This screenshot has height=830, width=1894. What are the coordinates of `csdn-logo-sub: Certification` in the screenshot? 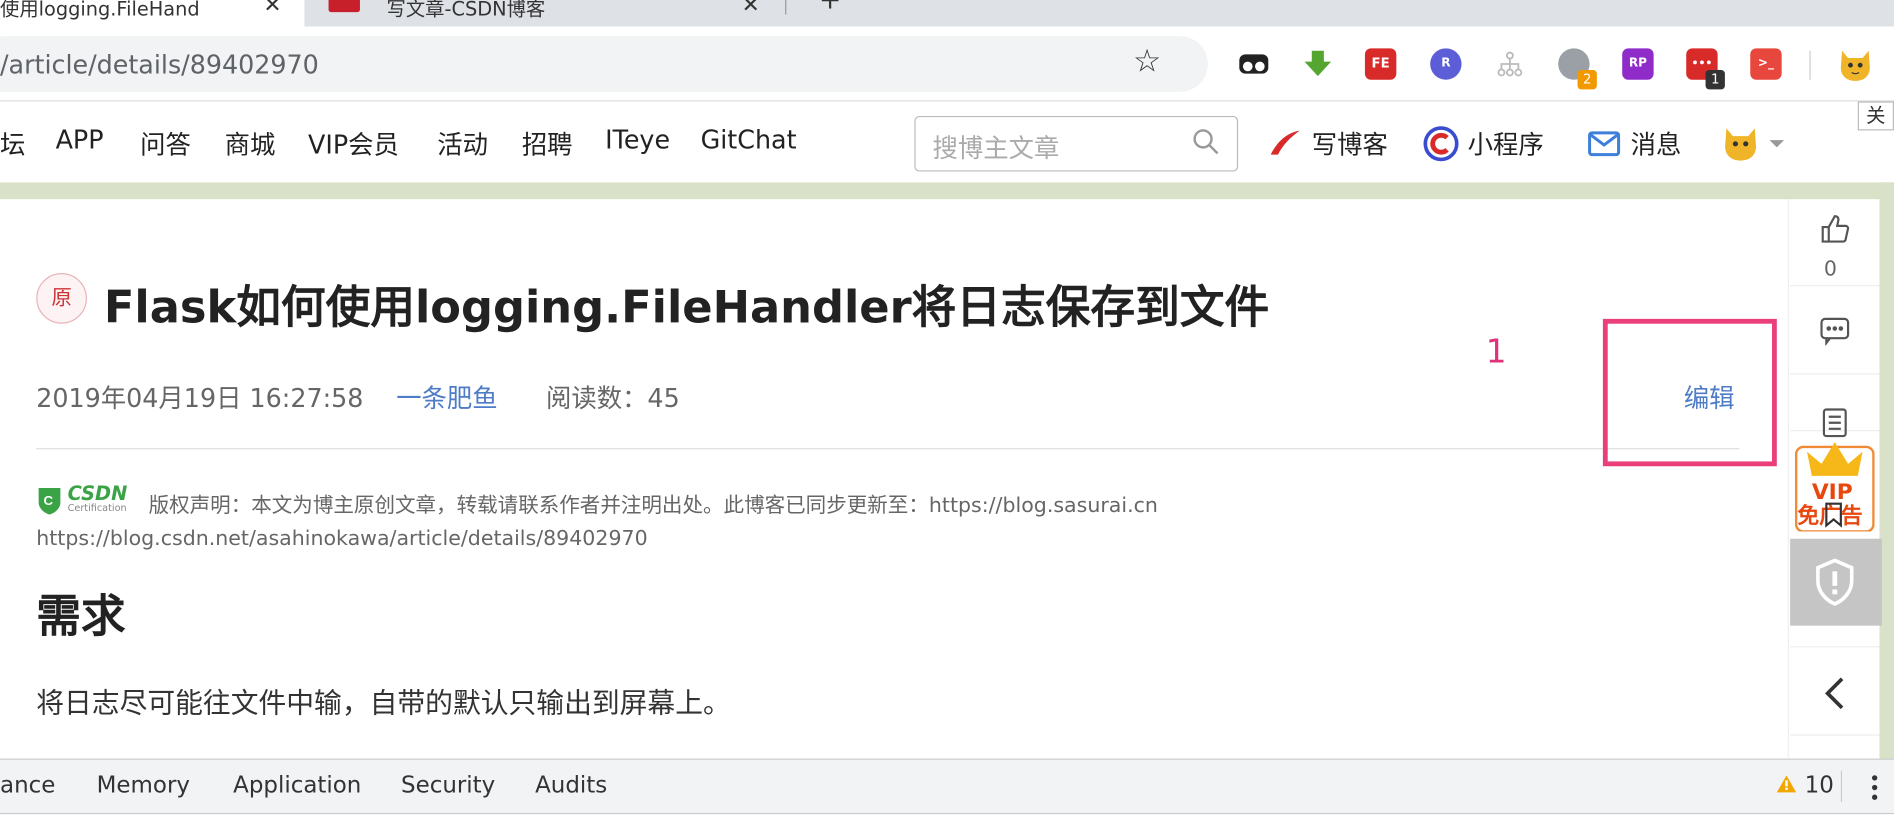 It's located at (97, 508).